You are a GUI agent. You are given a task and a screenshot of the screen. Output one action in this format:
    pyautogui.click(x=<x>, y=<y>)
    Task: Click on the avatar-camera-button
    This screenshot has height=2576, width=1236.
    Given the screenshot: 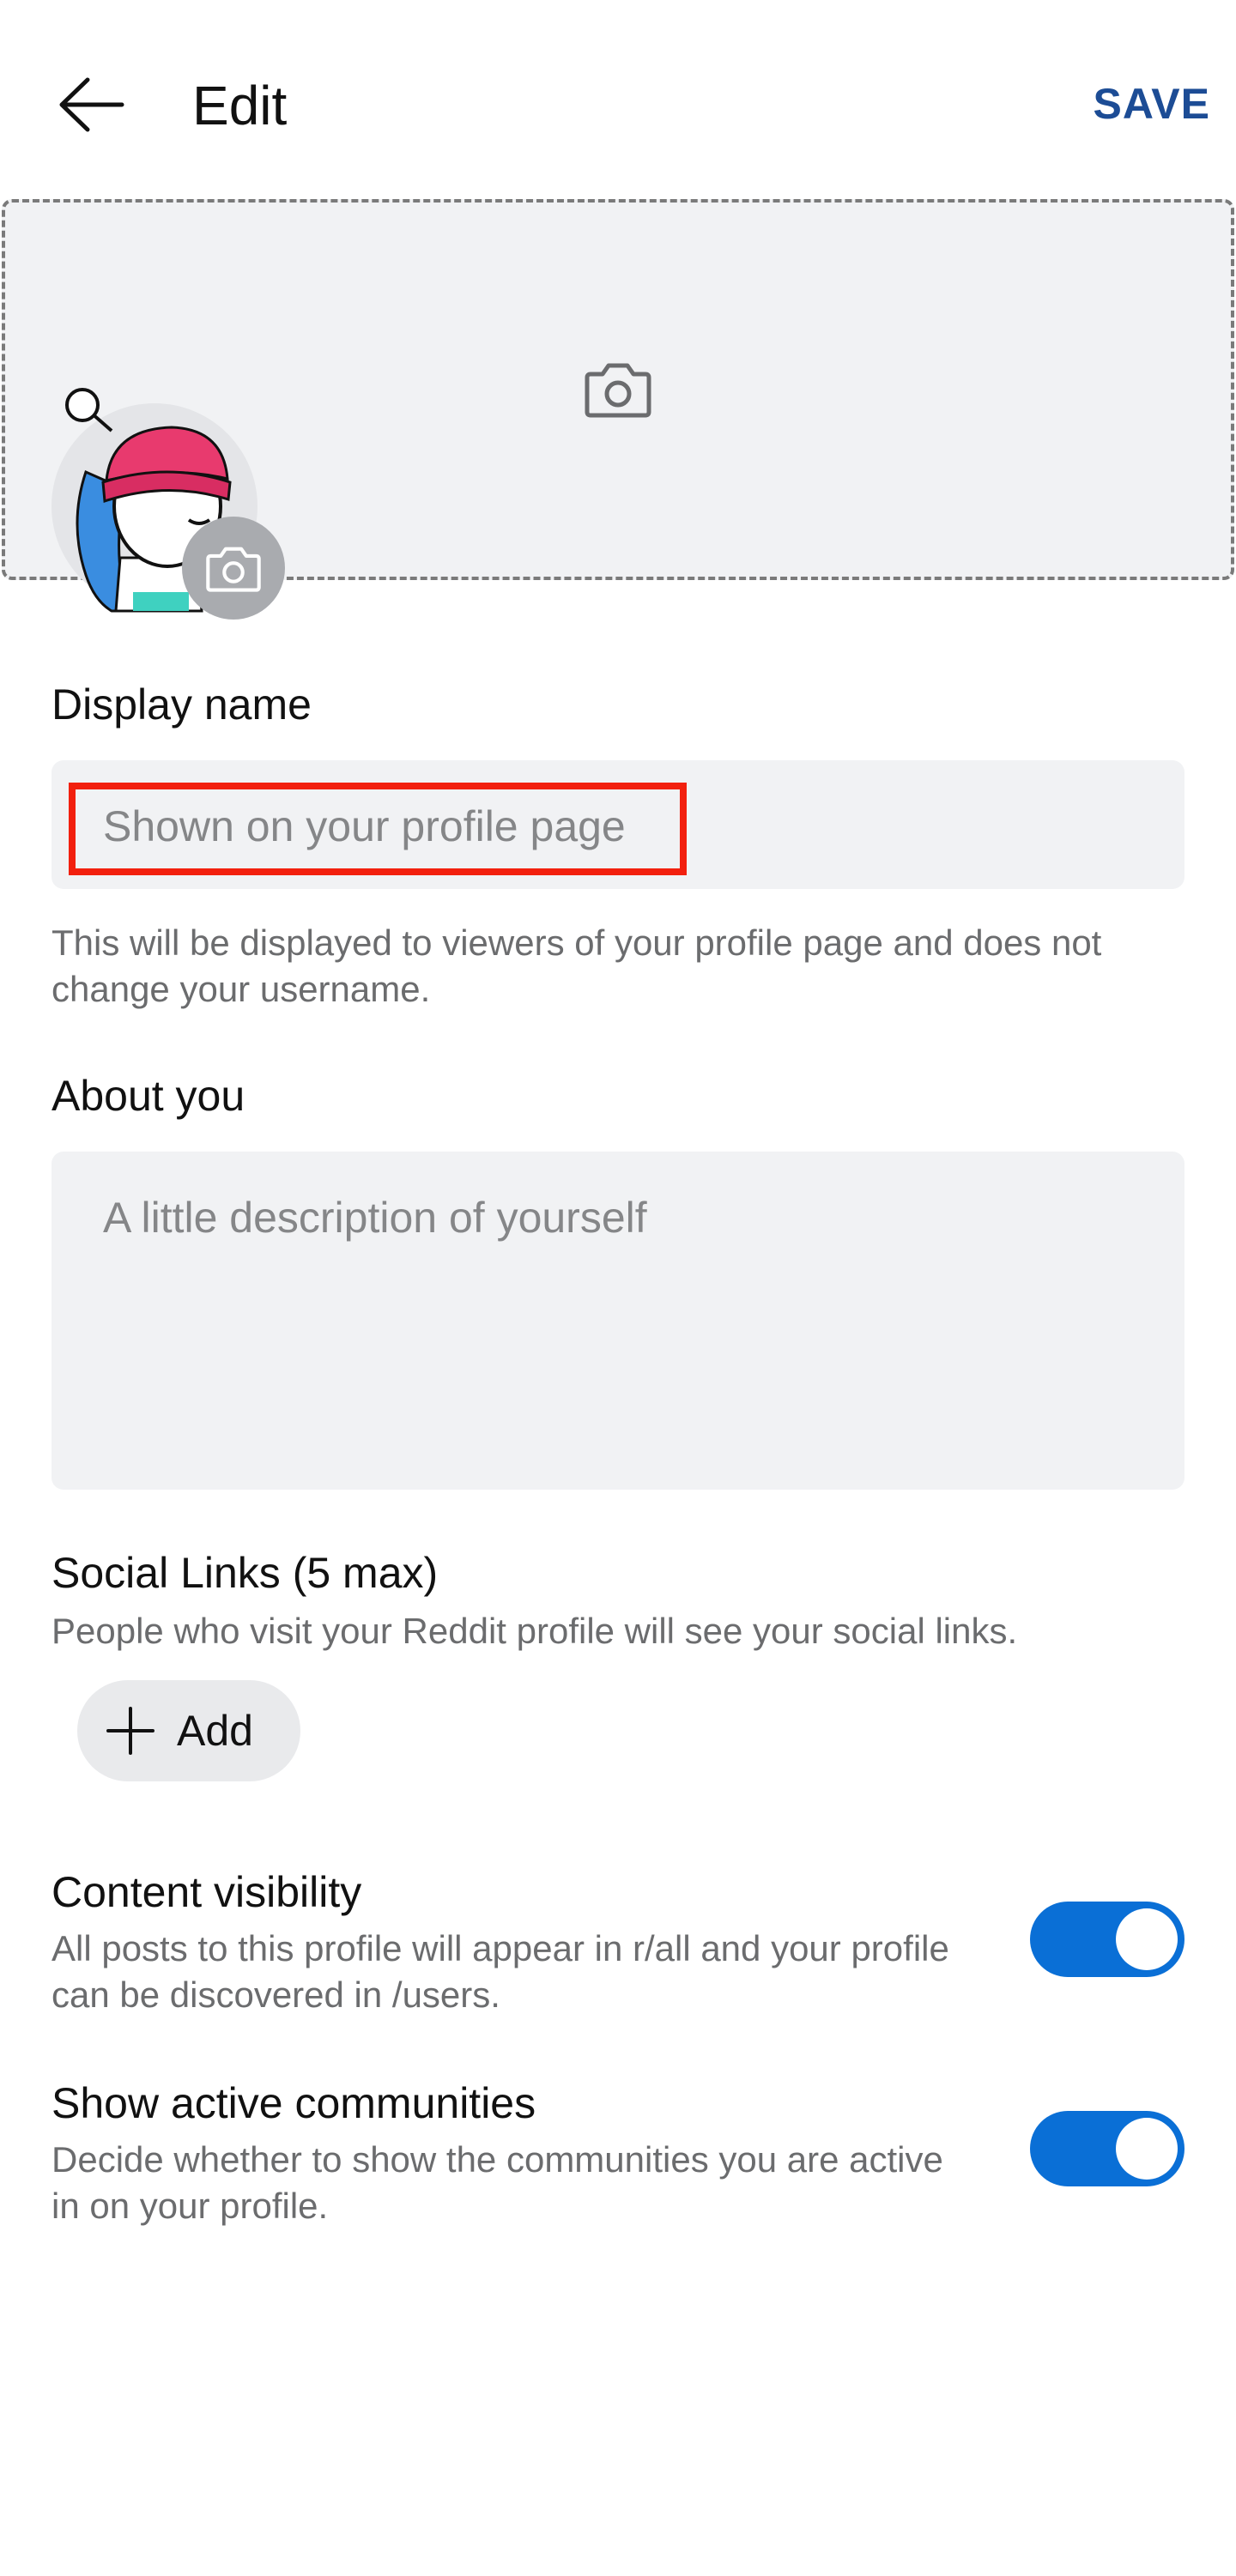 What is the action you would take?
    pyautogui.click(x=233, y=568)
    